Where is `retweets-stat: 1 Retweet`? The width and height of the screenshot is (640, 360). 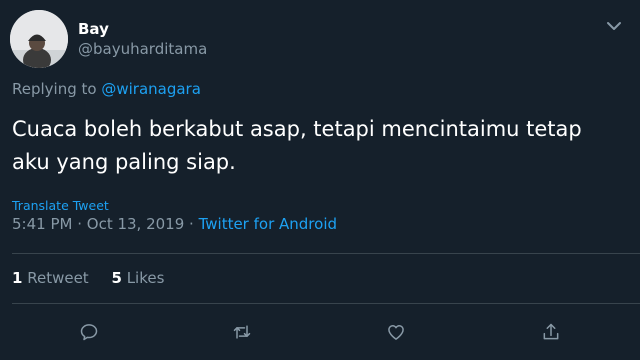 retweets-stat: 1 Retweet is located at coordinates (50, 278).